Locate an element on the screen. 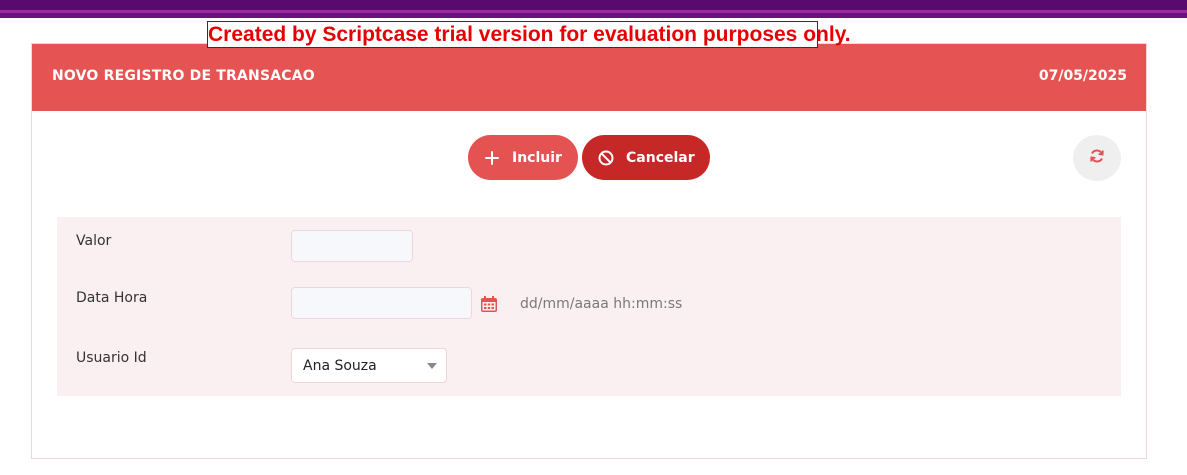  incluir-button: Incluir is located at coordinates (523, 157).